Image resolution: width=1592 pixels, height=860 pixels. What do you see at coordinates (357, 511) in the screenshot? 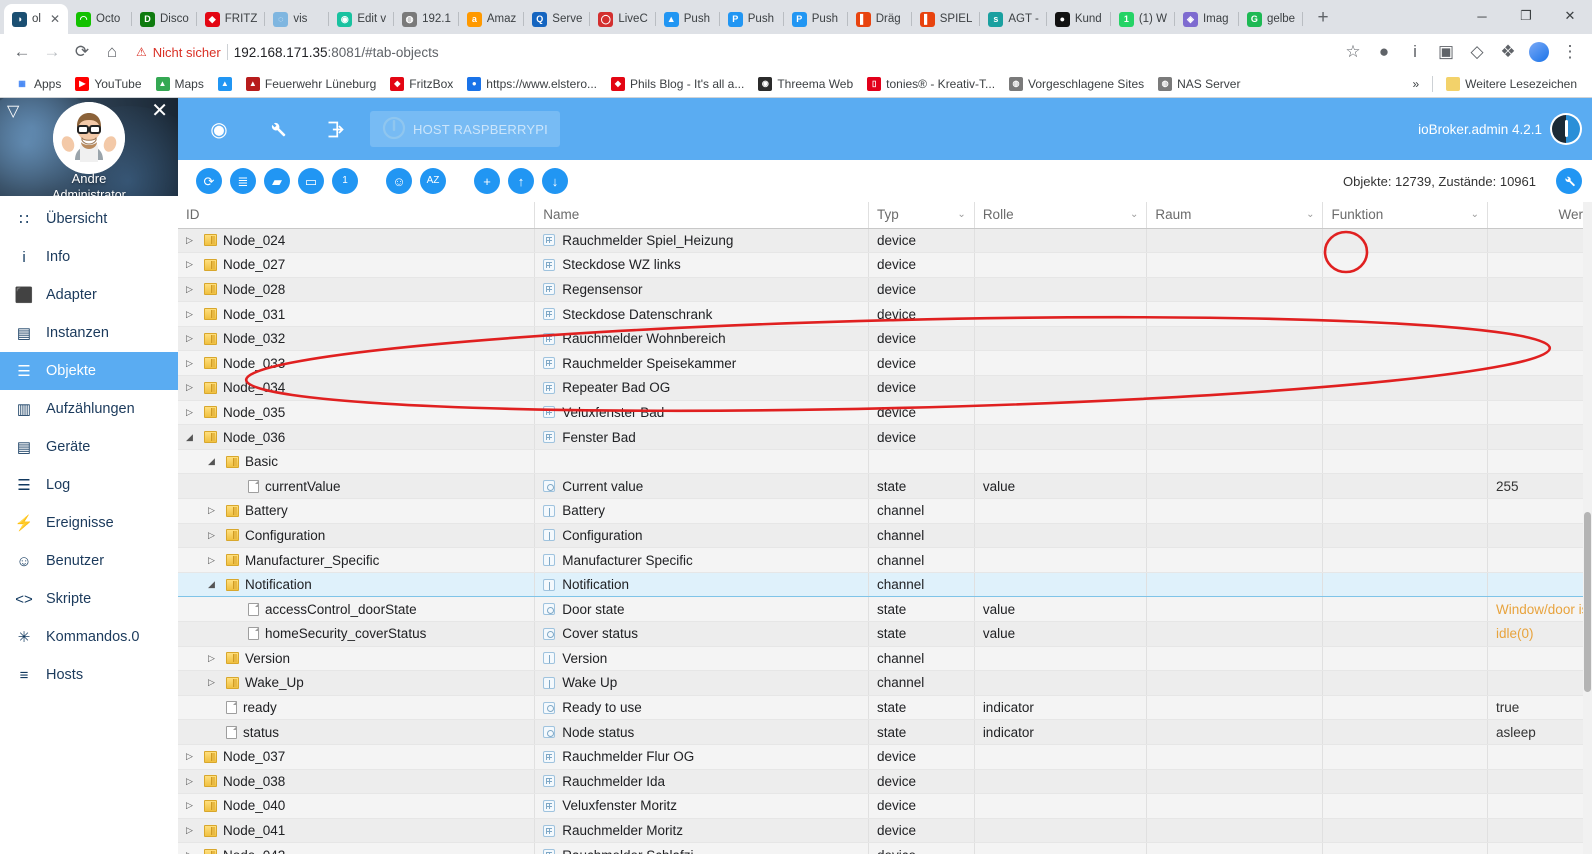
I see `cell-id: ▷ Battery` at bounding box center [357, 511].